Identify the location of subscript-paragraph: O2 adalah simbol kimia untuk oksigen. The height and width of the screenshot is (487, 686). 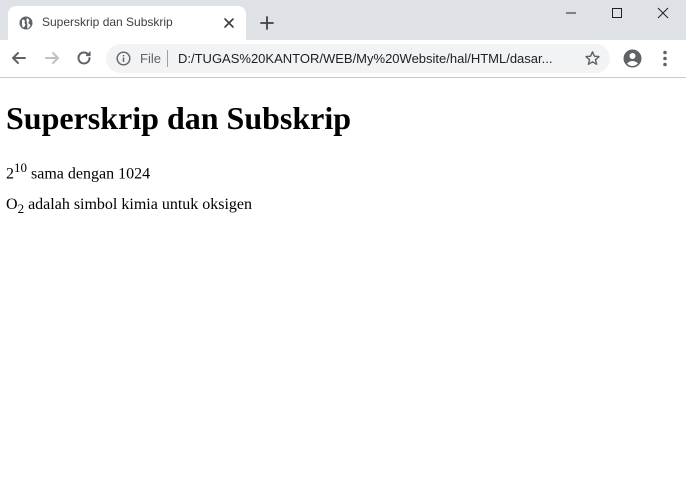
(129, 206).